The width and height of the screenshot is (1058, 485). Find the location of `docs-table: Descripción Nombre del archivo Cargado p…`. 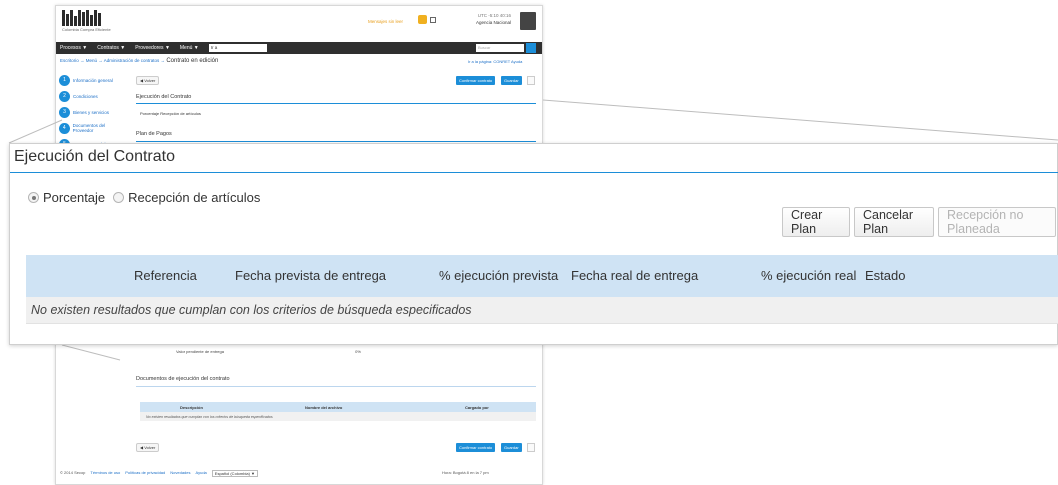

docs-table: Descripción Nombre del archivo Cargado p… is located at coordinates (338, 411).